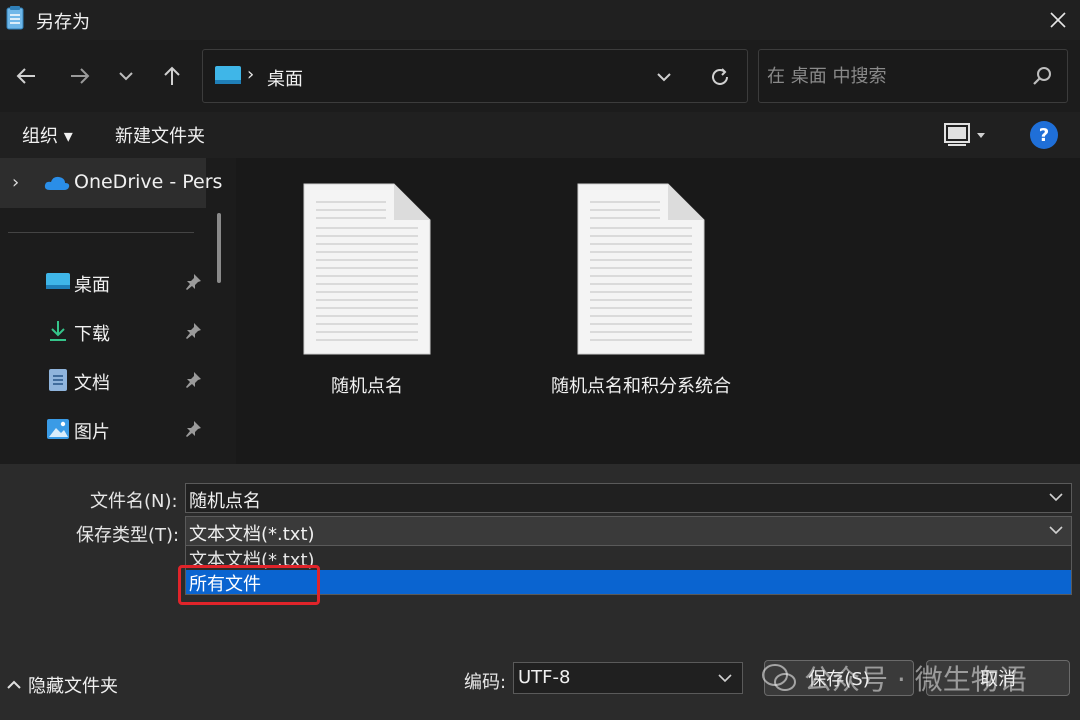 This screenshot has height=720, width=1080. I want to click on sidebar-item-onedrive: › OneDrive - Pers, so click(111, 183).